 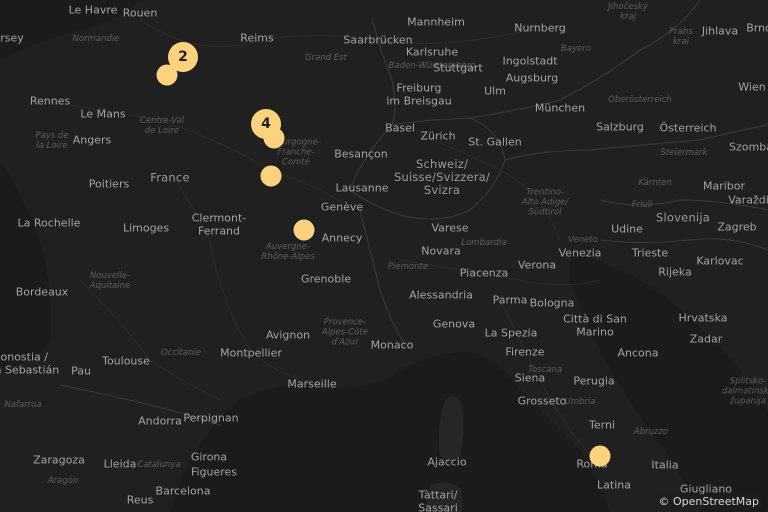 What do you see at coordinates (545, 202) in the screenshot?
I see `place-label-trentino: Trentino- Alto Adige/ Südtirol` at bounding box center [545, 202].